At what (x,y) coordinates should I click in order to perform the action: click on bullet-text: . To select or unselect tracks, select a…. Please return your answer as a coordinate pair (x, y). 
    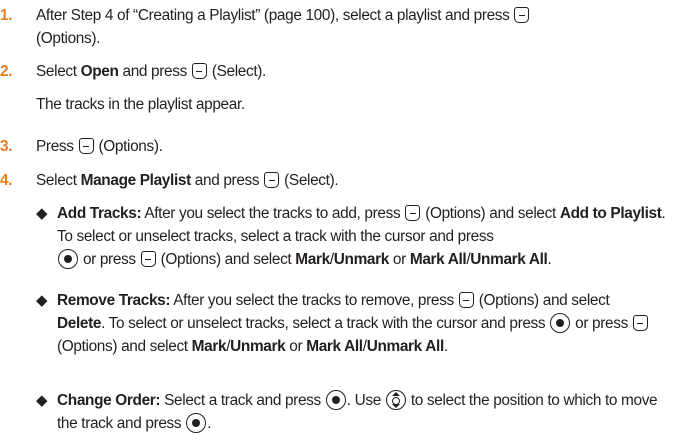
    Looking at the image, I should click on (323, 323).